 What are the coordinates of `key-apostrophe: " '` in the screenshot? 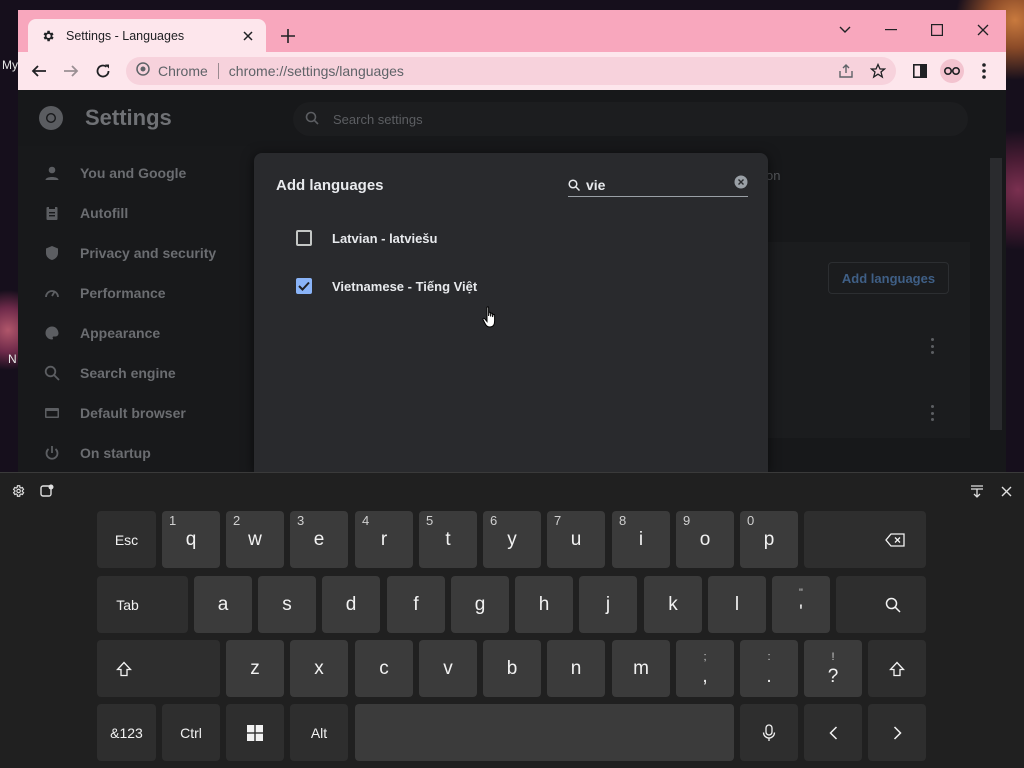 It's located at (801, 604).